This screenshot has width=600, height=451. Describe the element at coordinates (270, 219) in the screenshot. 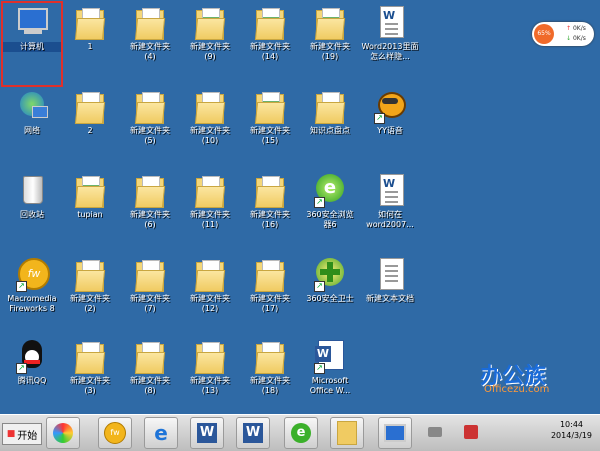

I see `icon-label: 新建文件夹 (16)` at that location.